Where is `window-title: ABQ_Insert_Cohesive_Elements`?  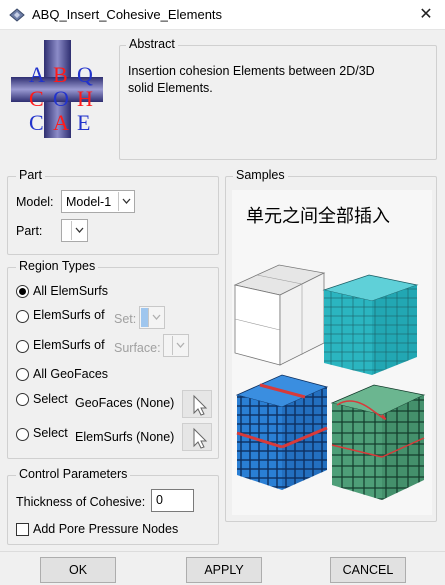 window-title: ABQ_Insert_Cohesive_Elements is located at coordinates (127, 14).